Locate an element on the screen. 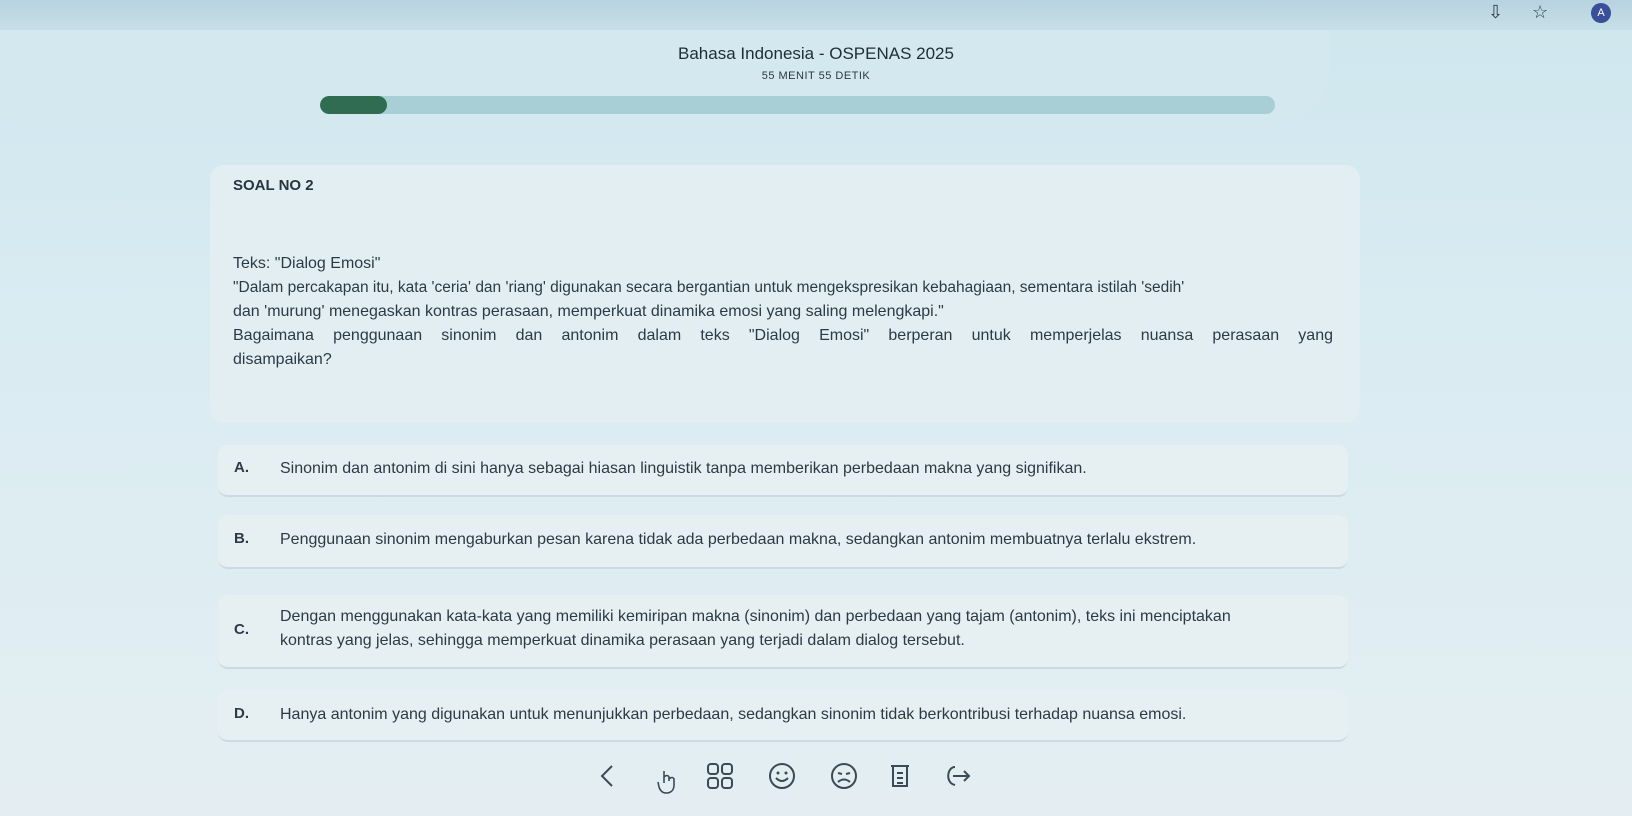  happy-icon is located at coordinates (782, 776).